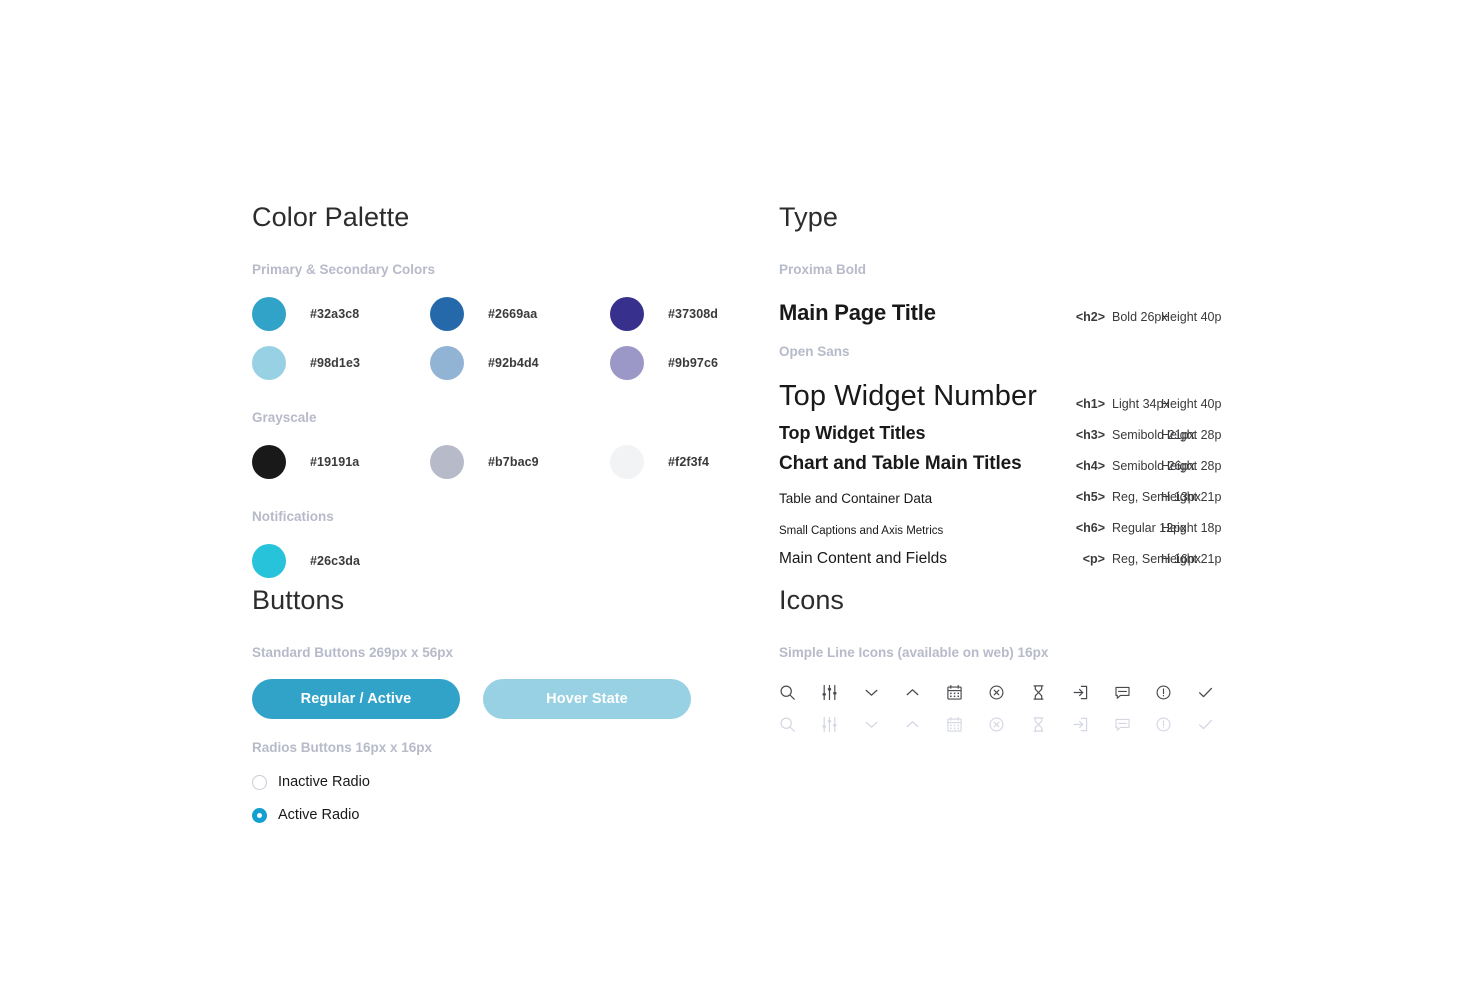 This screenshot has width=1470, height=1000. What do you see at coordinates (863, 558) in the screenshot?
I see `type-sample: Main Content and Fields` at bounding box center [863, 558].